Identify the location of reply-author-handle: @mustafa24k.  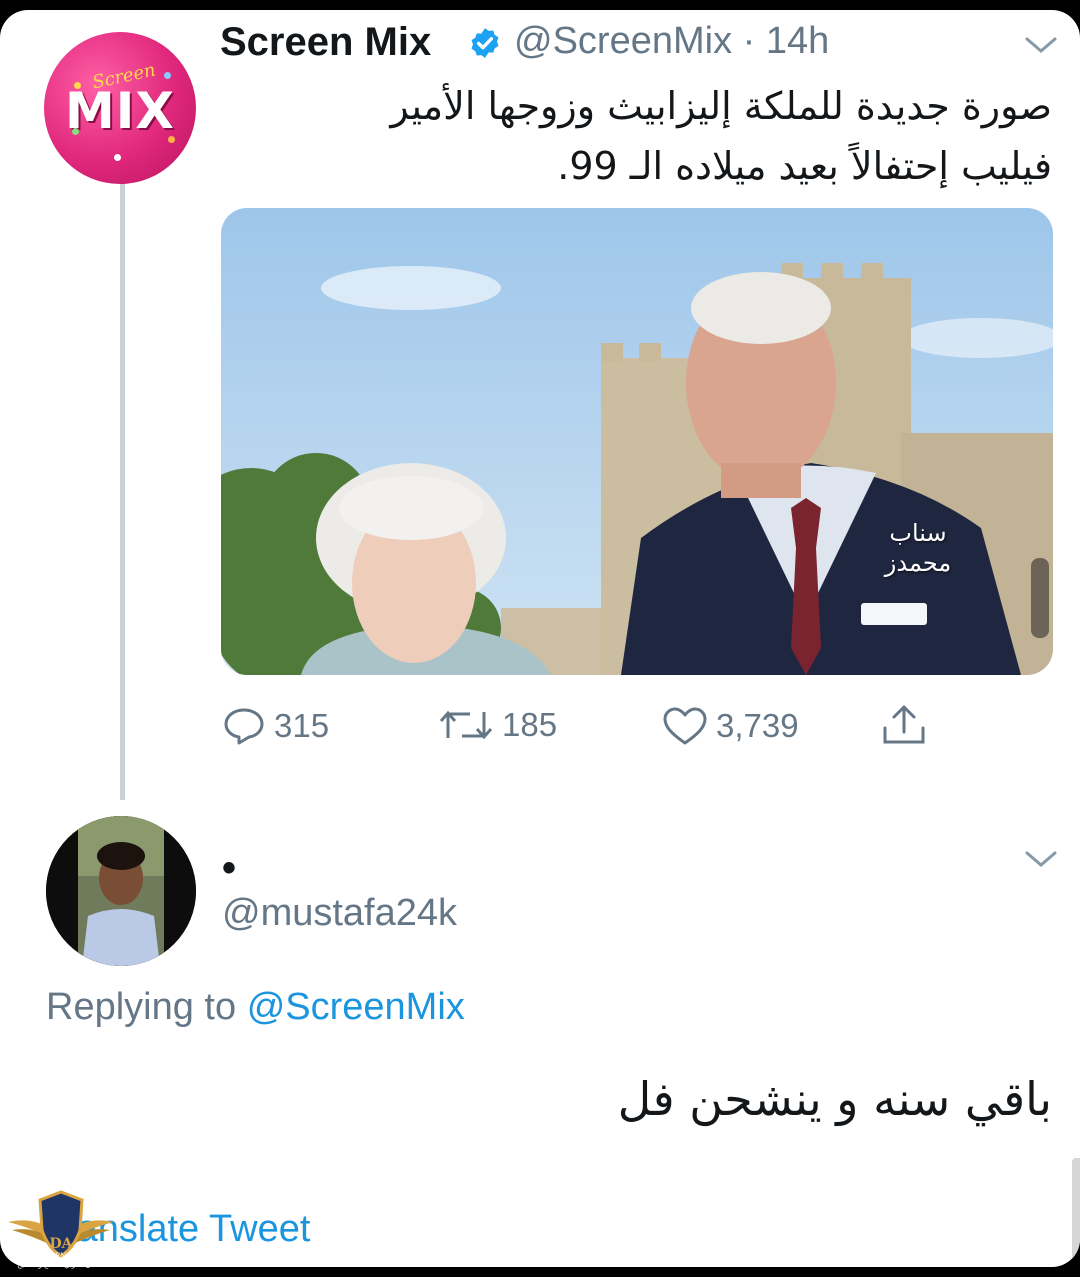
(339, 913).